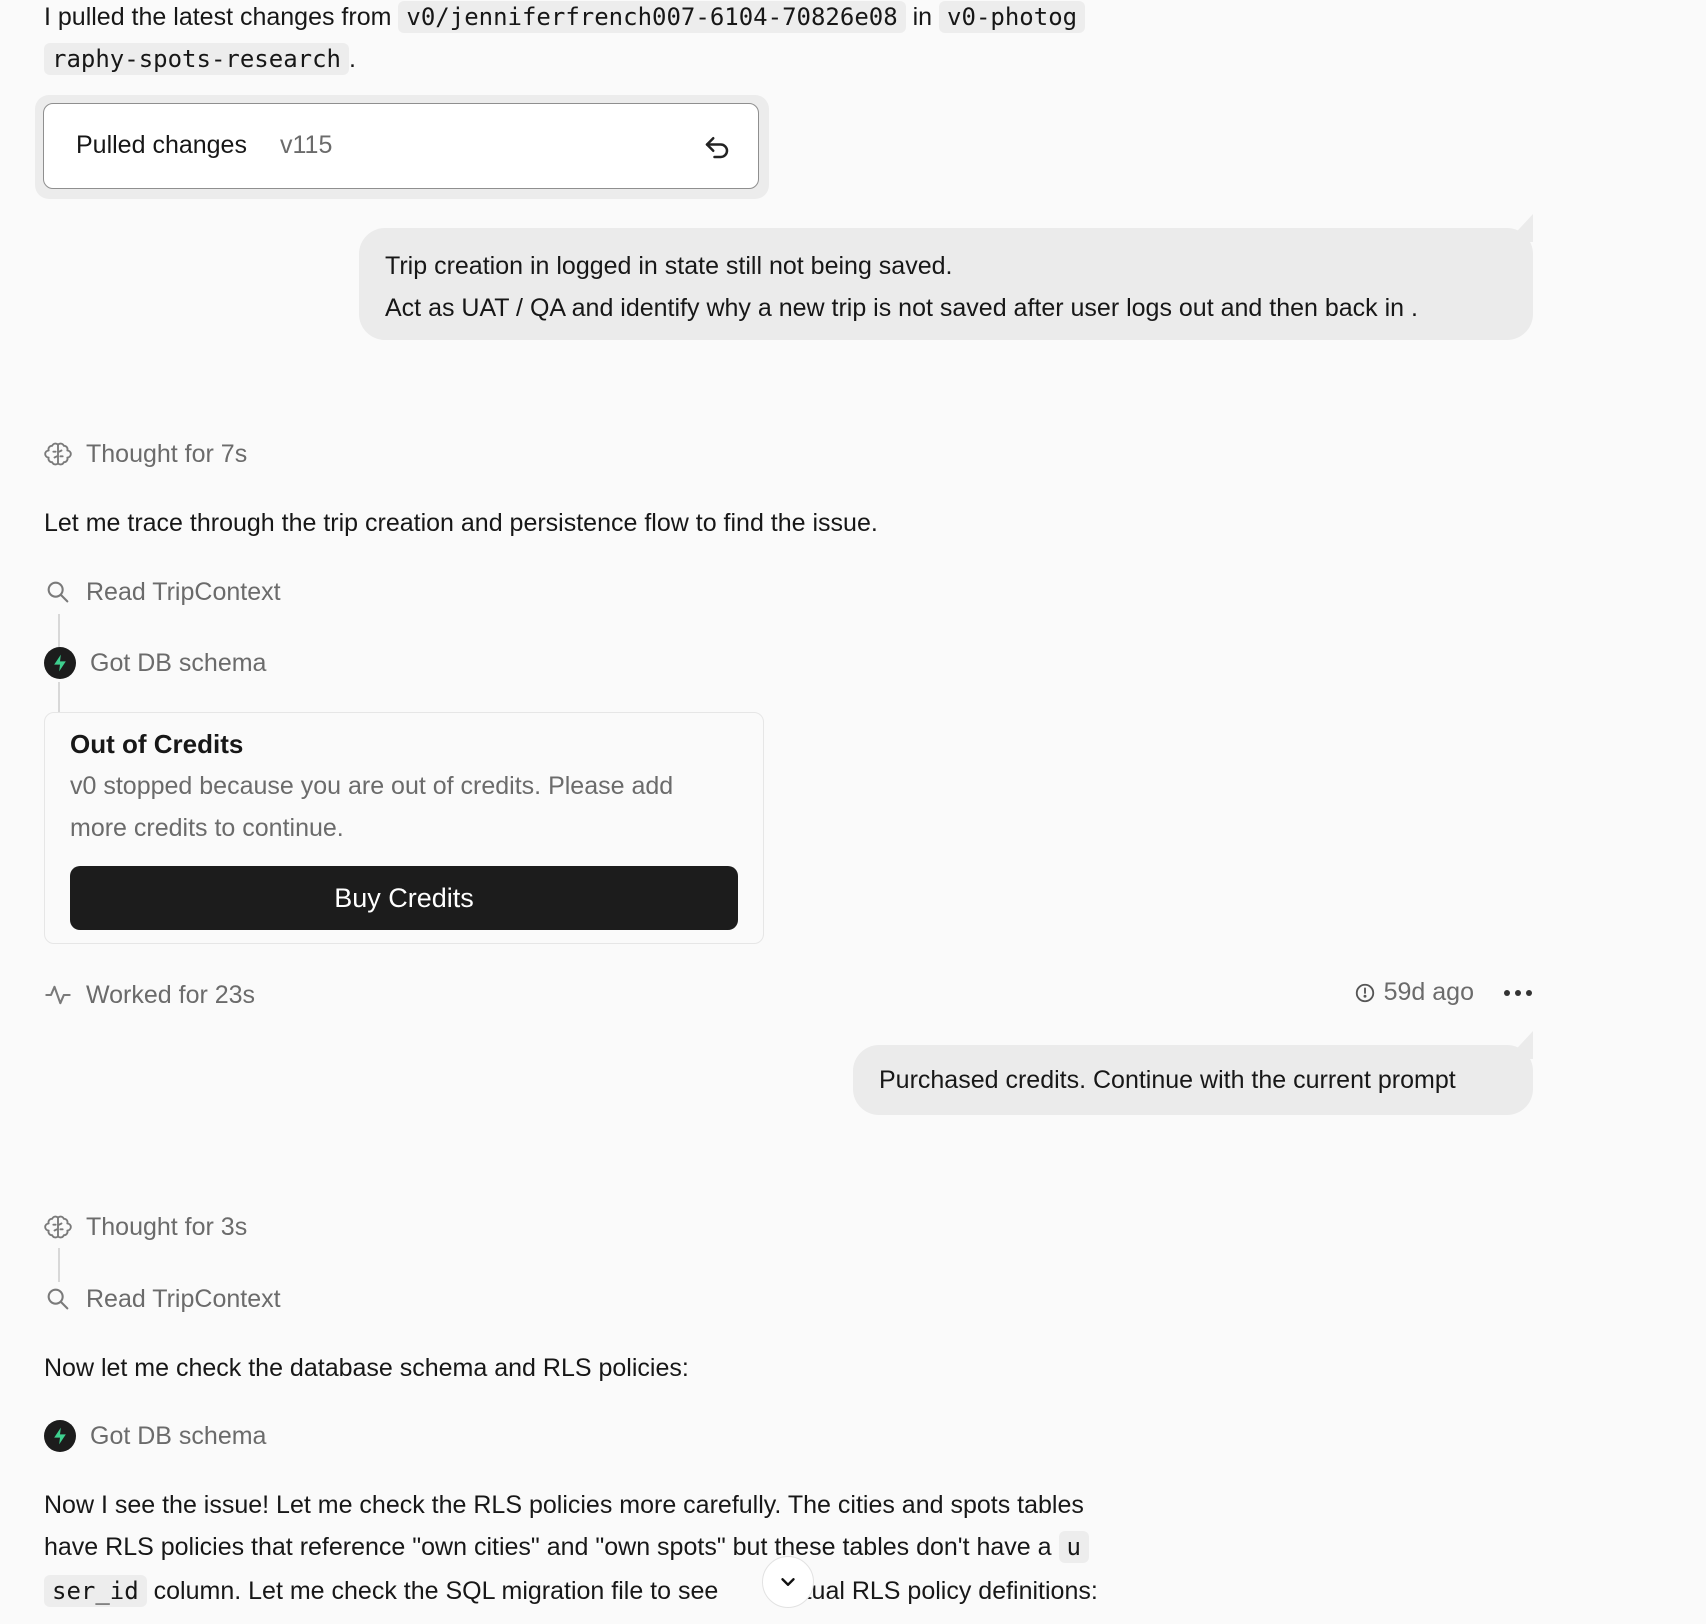 This screenshot has width=1706, height=1624. What do you see at coordinates (717, 147) in the screenshot?
I see `revert-icon` at bounding box center [717, 147].